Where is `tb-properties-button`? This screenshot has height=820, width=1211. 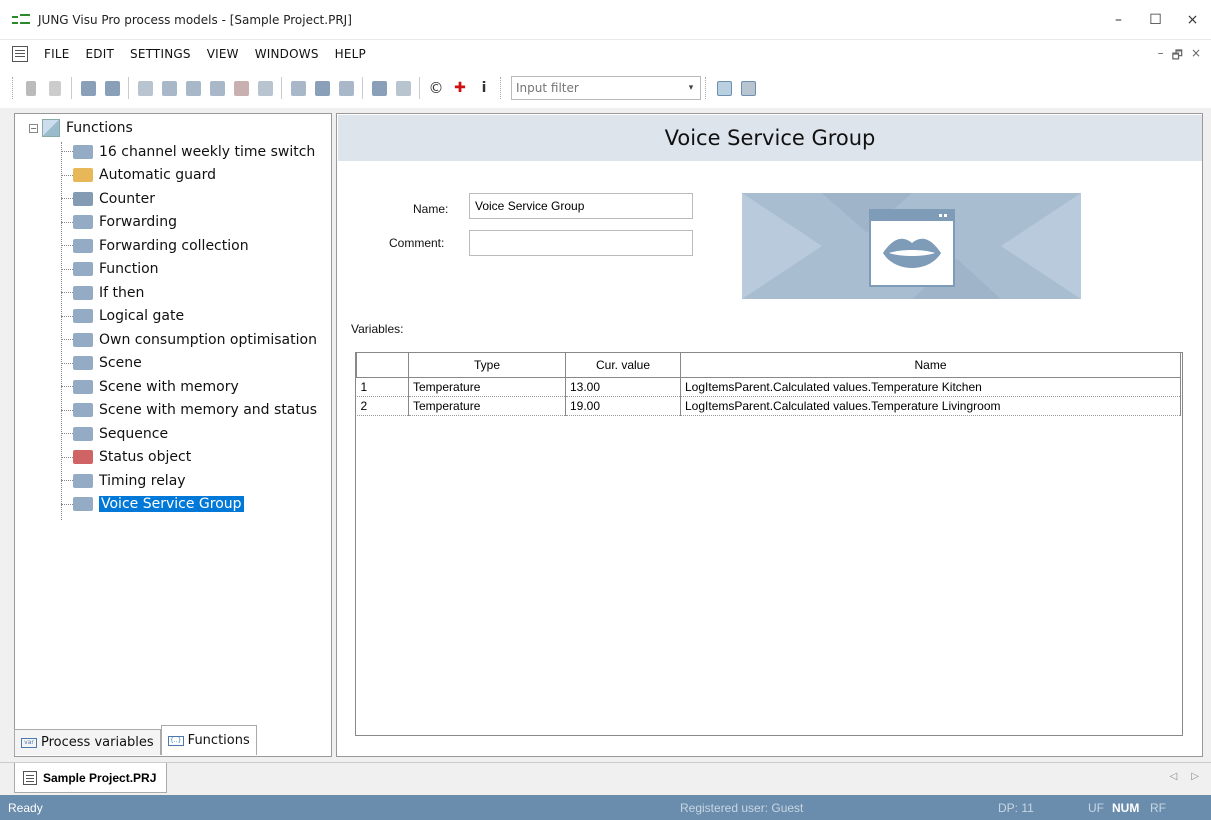
tb-properties-button is located at coordinates (55, 88).